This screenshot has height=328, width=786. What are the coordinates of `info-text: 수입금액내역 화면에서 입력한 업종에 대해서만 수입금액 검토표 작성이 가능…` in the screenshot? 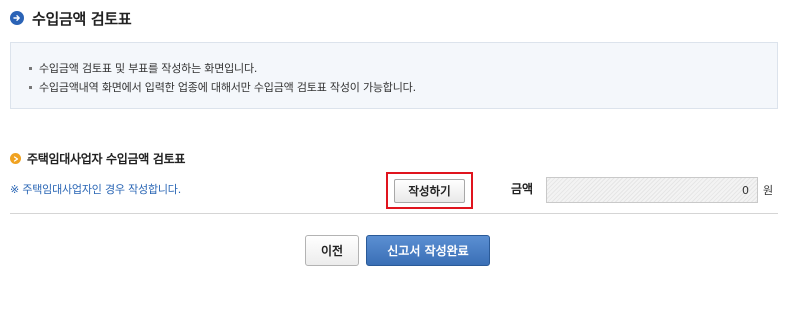 It's located at (227, 87).